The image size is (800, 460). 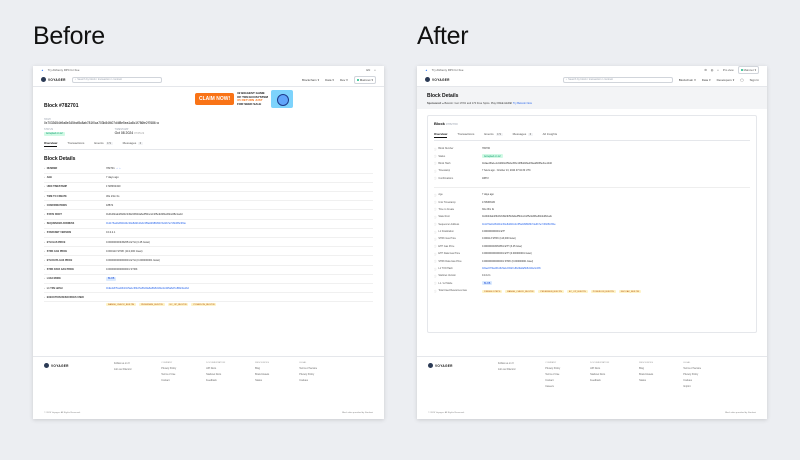 I want to click on detail-value: 0.000000000000001 ETH (0.000000001 Gwei), so click(x=133, y=260).